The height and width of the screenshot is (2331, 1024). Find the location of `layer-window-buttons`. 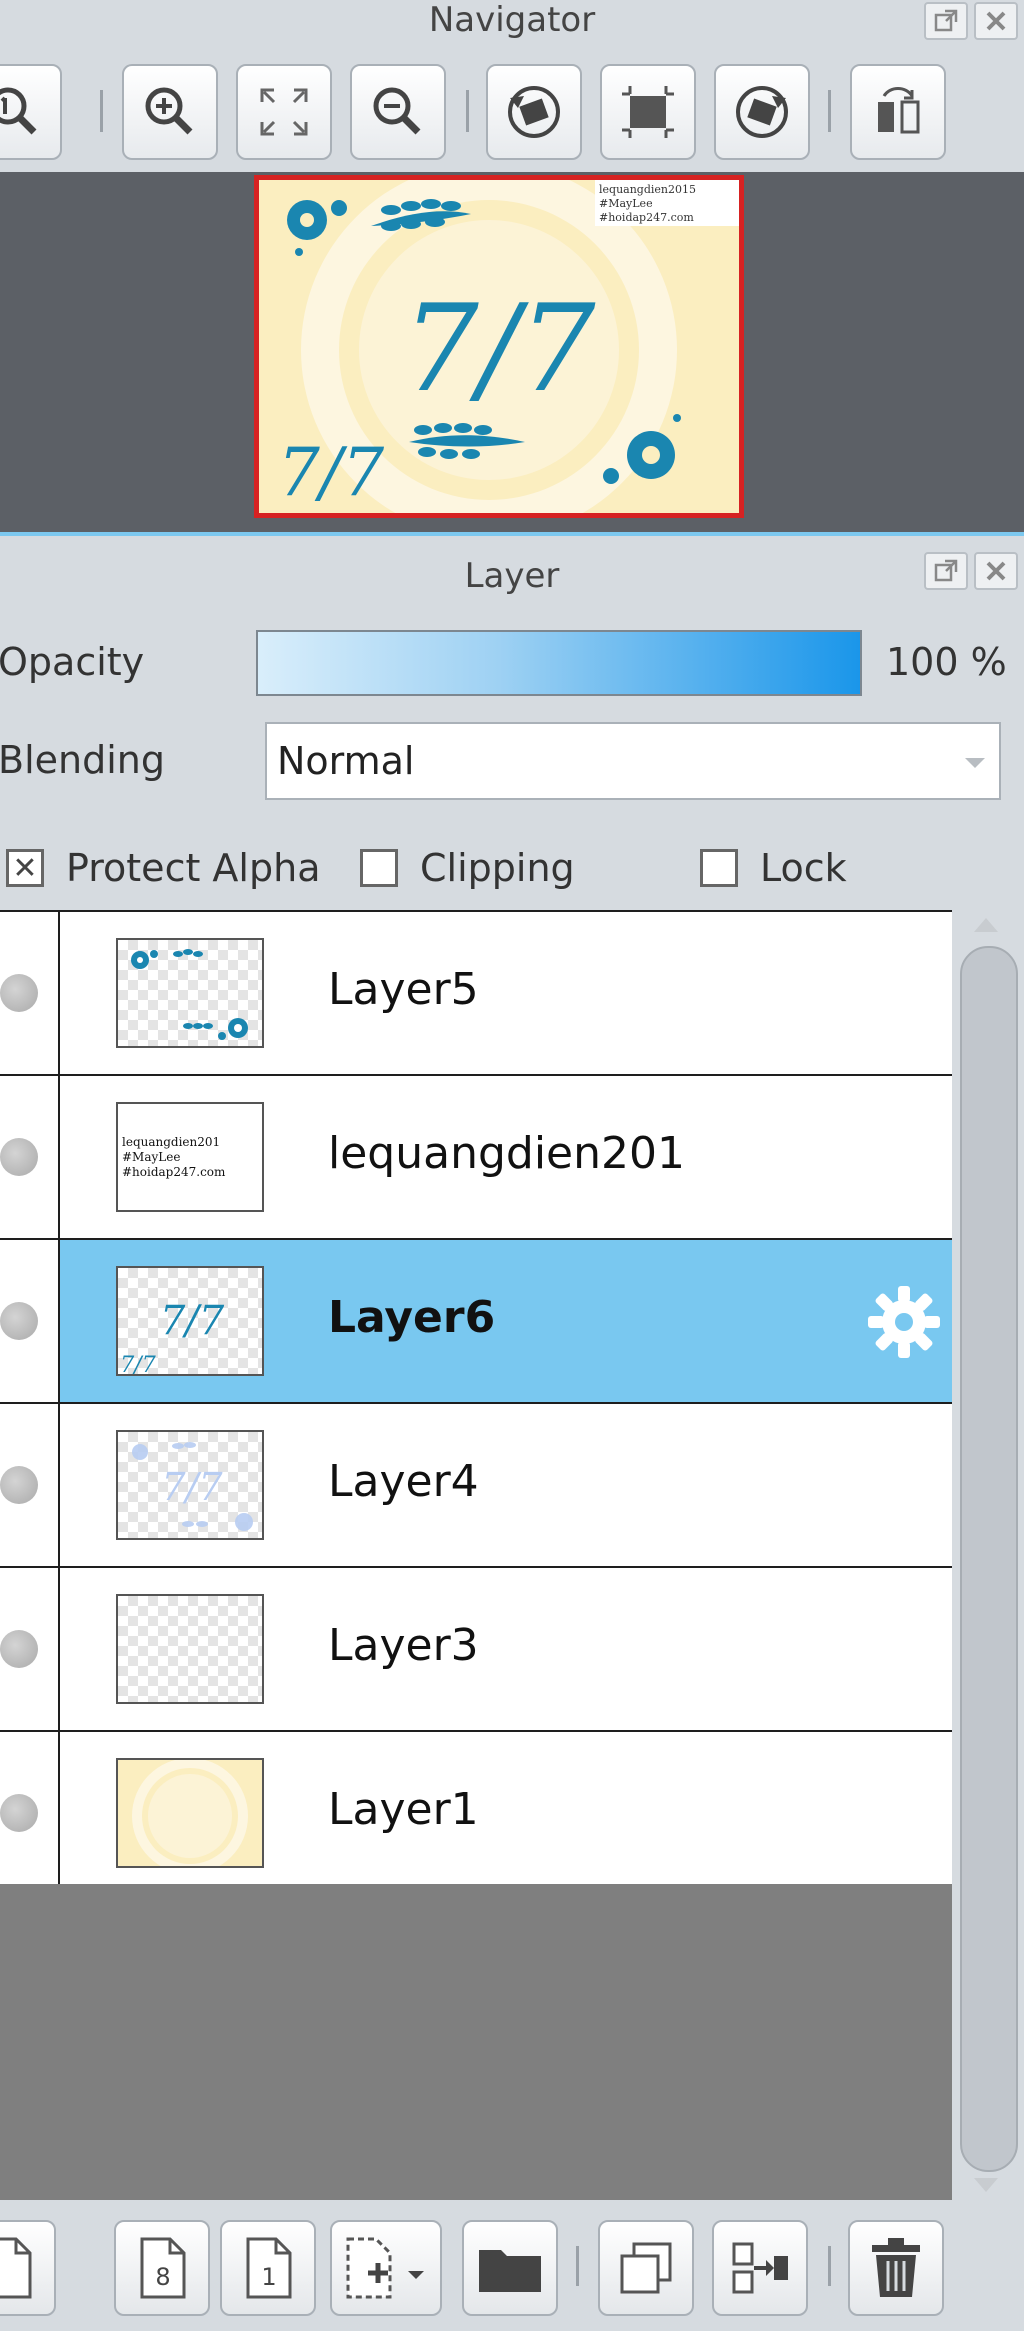

layer-window-buttons is located at coordinates (971, 571).